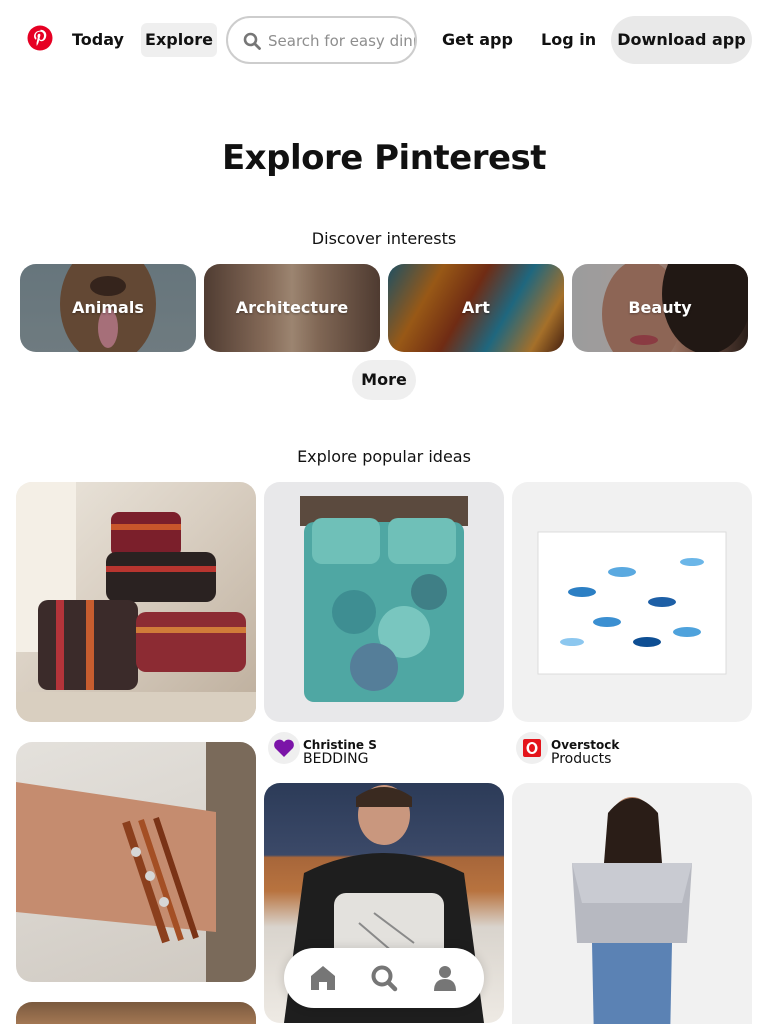 The image size is (768, 1024). I want to click on interest-tile-beauty: Beauty, so click(660, 308).